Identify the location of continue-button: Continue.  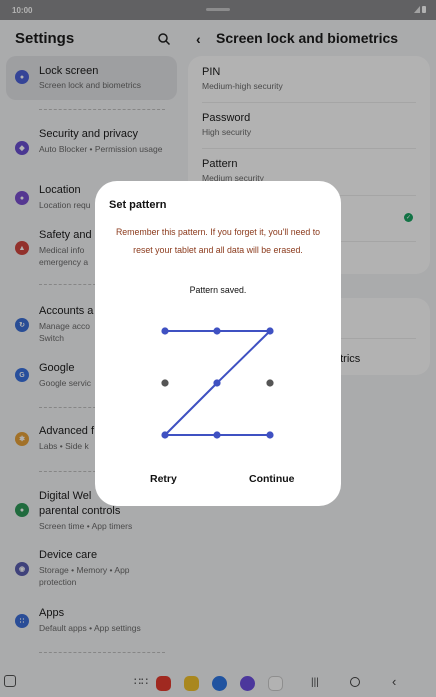
(272, 479).